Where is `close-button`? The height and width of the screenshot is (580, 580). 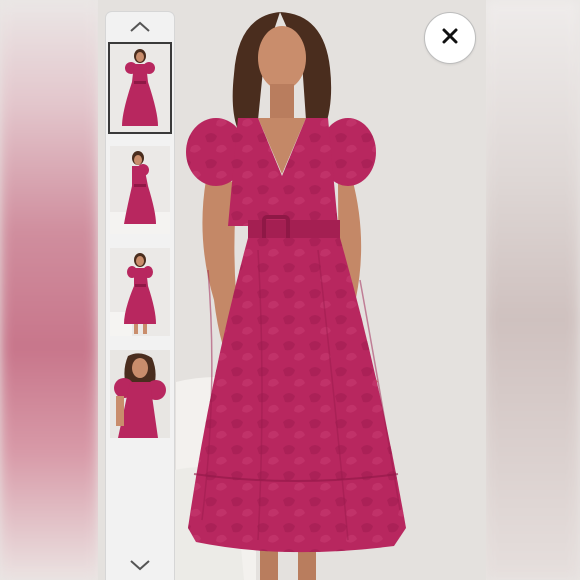
close-button is located at coordinates (450, 38).